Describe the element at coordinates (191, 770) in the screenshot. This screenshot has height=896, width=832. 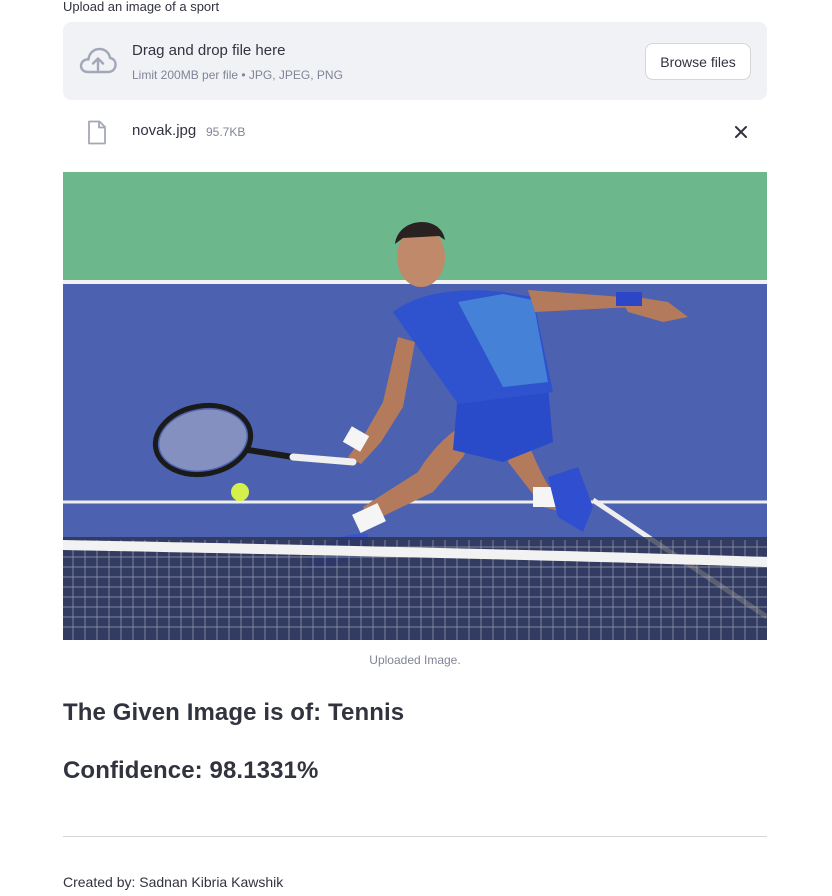
I see `confidence-heading: Confidence: 98.1331%` at that location.